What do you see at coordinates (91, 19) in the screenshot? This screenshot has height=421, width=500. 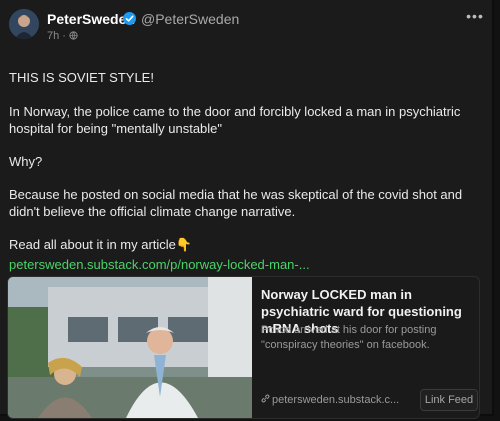 I see `author-name: PeterSweden` at bounding box center [91, 19].